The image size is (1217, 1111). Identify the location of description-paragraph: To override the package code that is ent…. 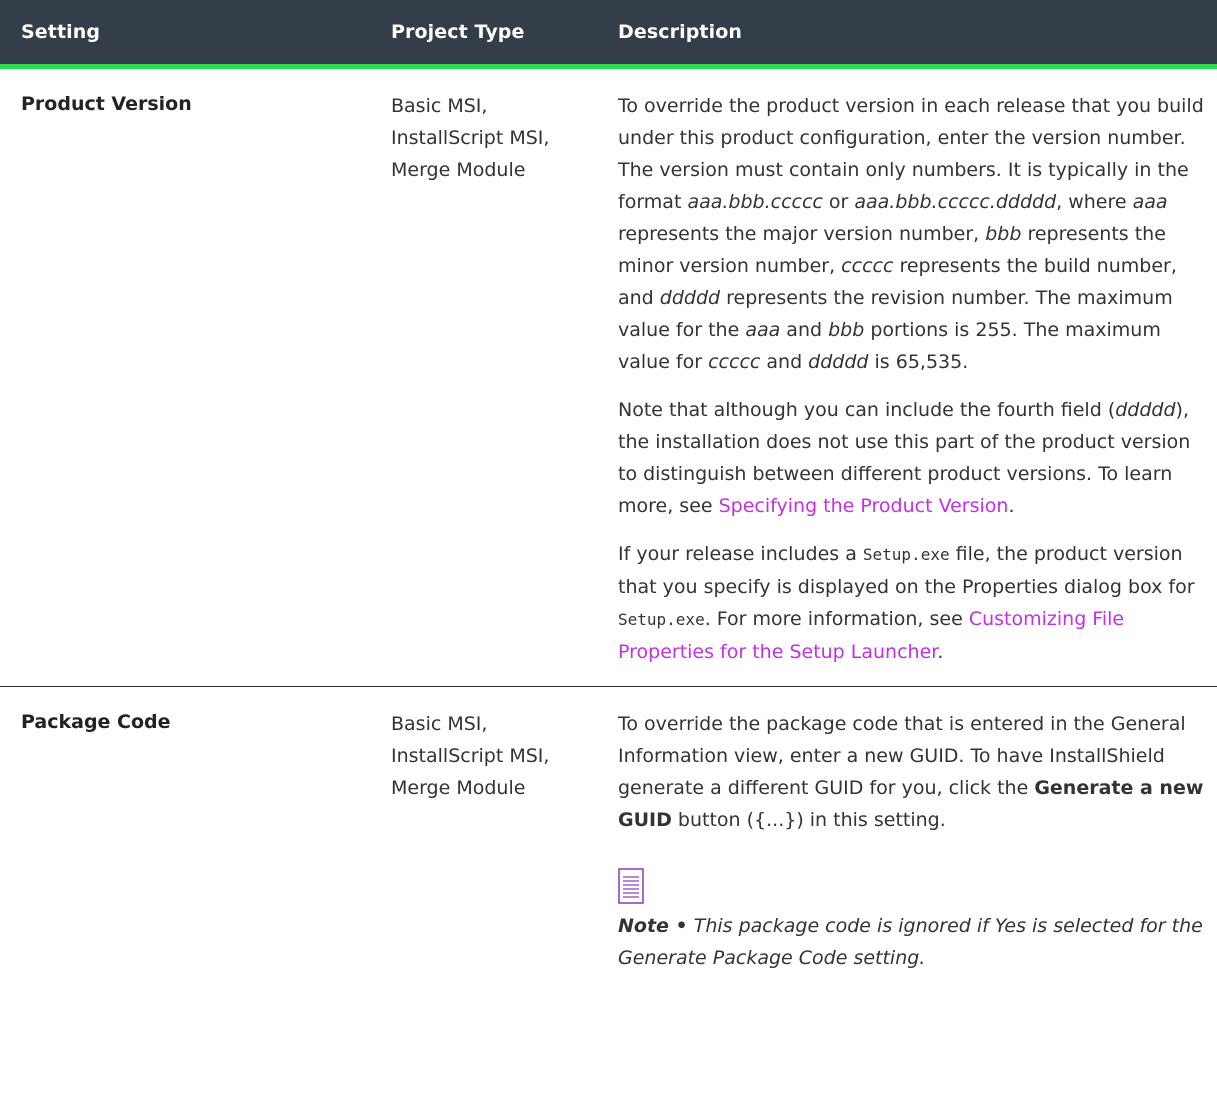
(911, 772).